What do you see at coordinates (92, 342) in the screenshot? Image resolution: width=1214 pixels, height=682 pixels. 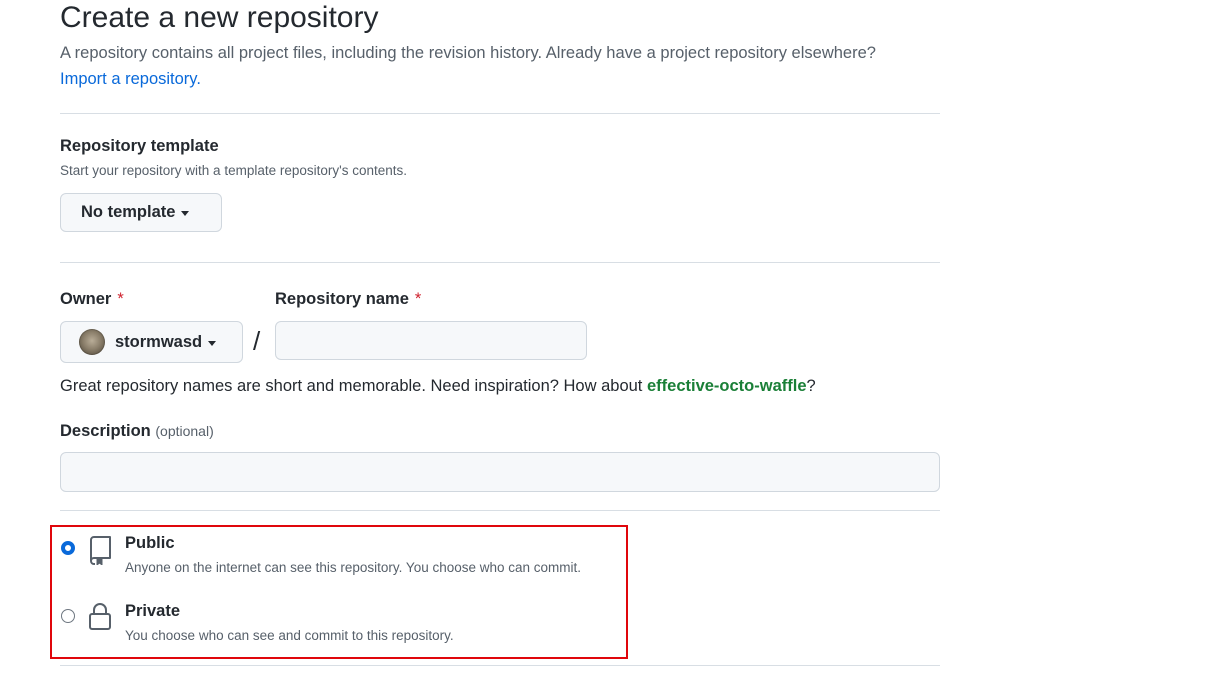 I see `avatar` at bounding box center [92, 342].